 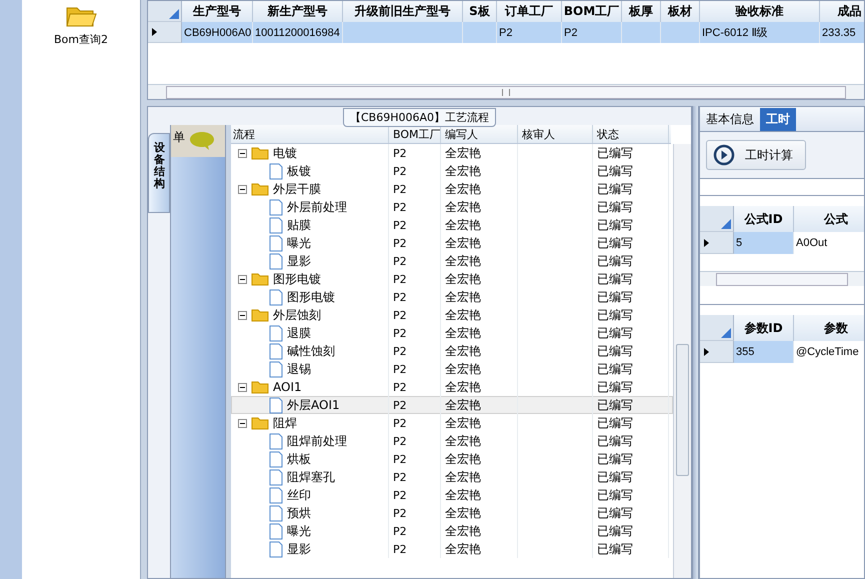 What do you see at coordinates (297, 189) in the screenshot?
I see `tree-item: 外层干膜` at bounding box center [297, 189].